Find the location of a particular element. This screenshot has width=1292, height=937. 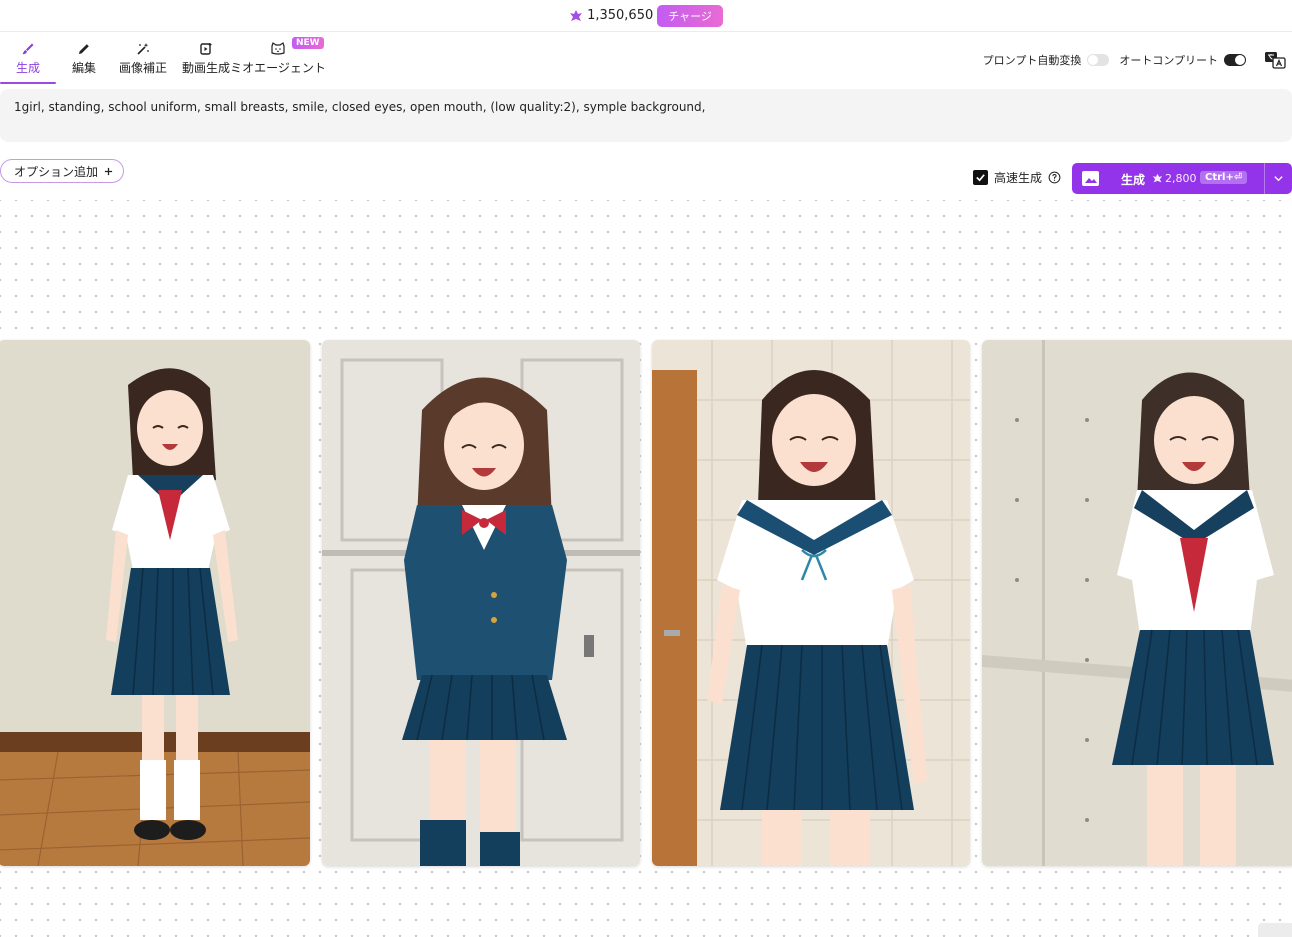

check-icon is located at coordinates (980, 178).